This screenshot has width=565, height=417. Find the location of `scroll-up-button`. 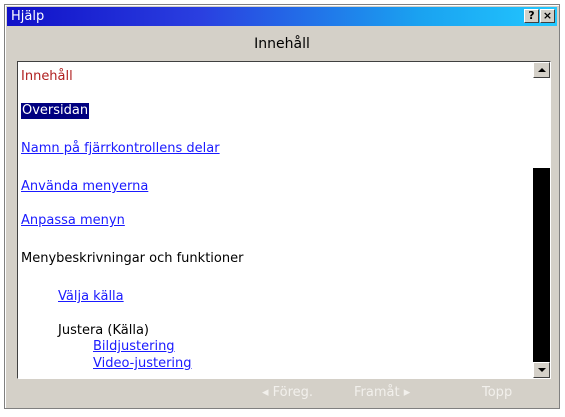

scroll-up-button is located at coordinates (541, 70).